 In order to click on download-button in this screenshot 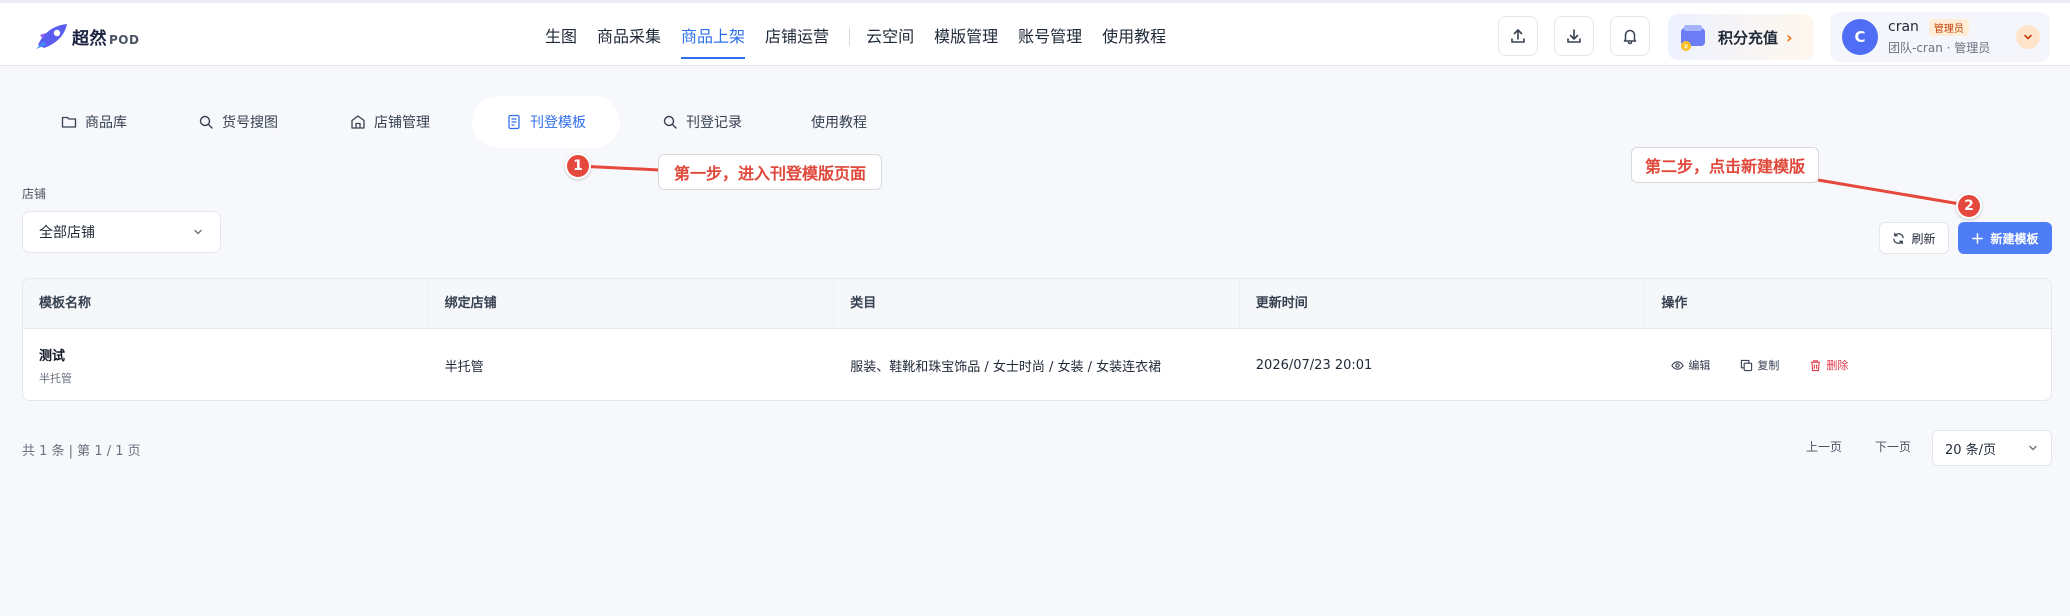, I will do `click(1574, 36)`.